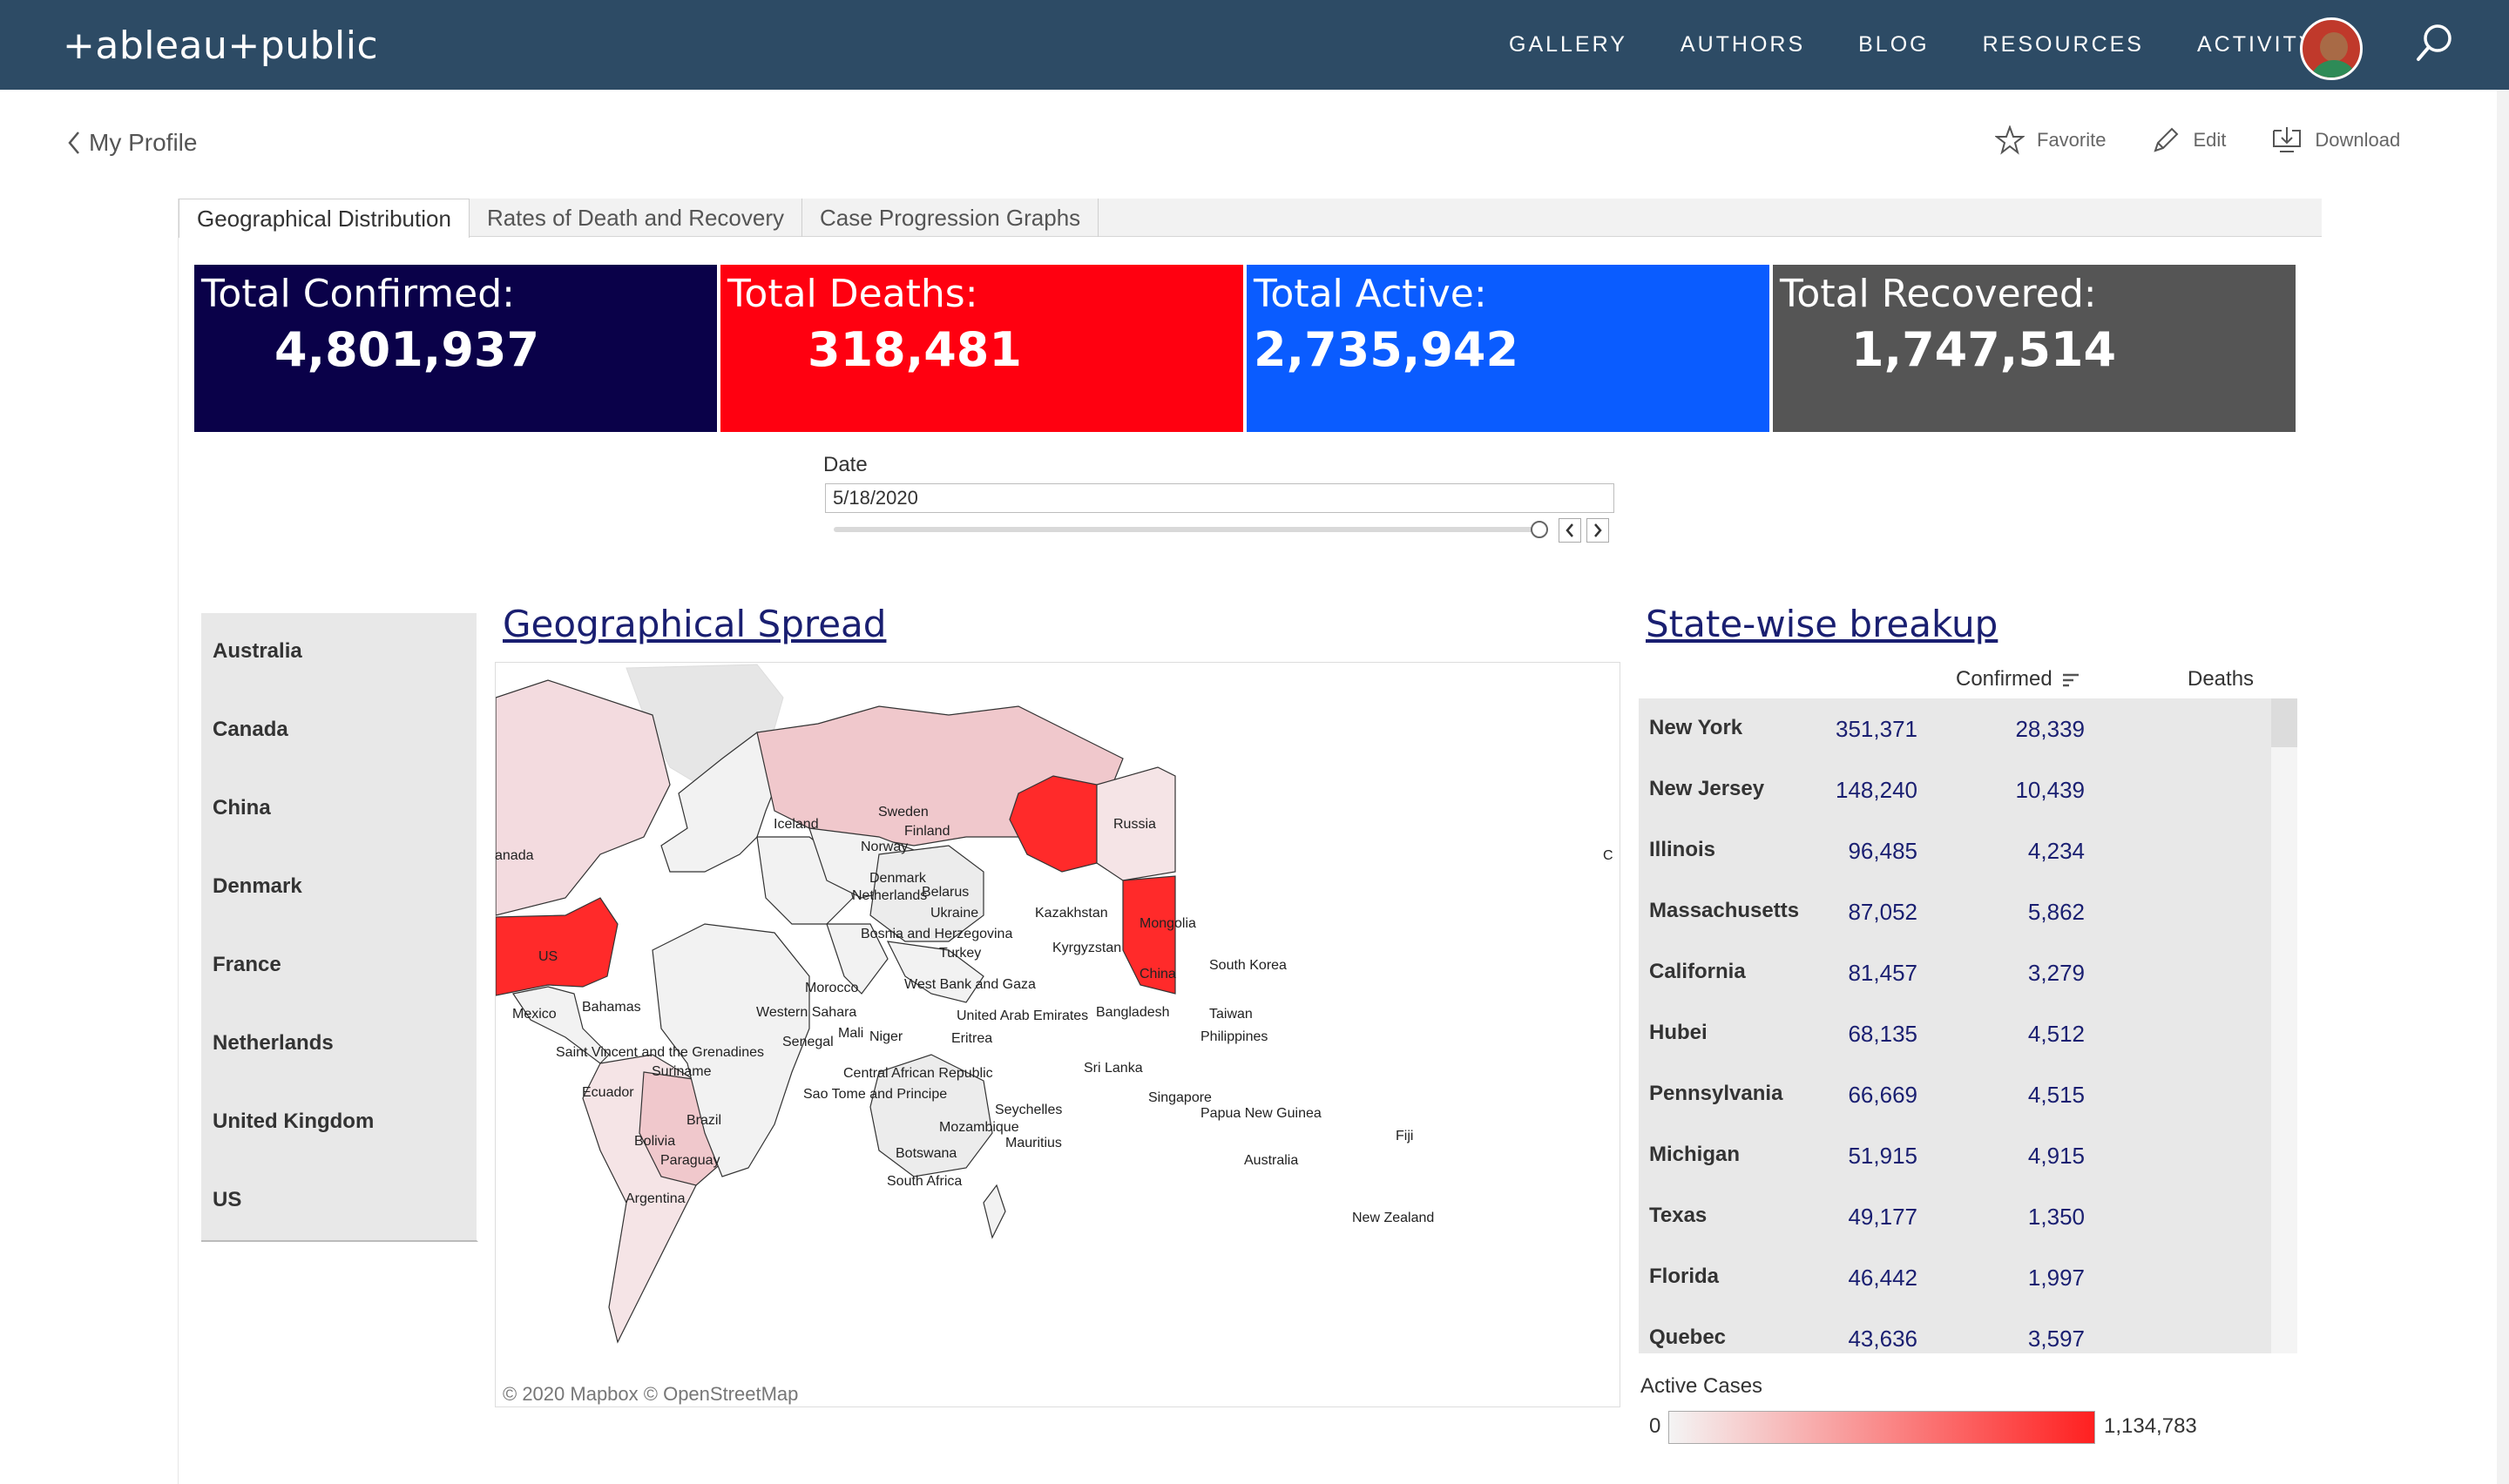 This screenshot has width=2509, height=1484. Describe the element at coordinates (1678, 1033) in the screenshot. I see `table-row-state: Hubei` at that location.